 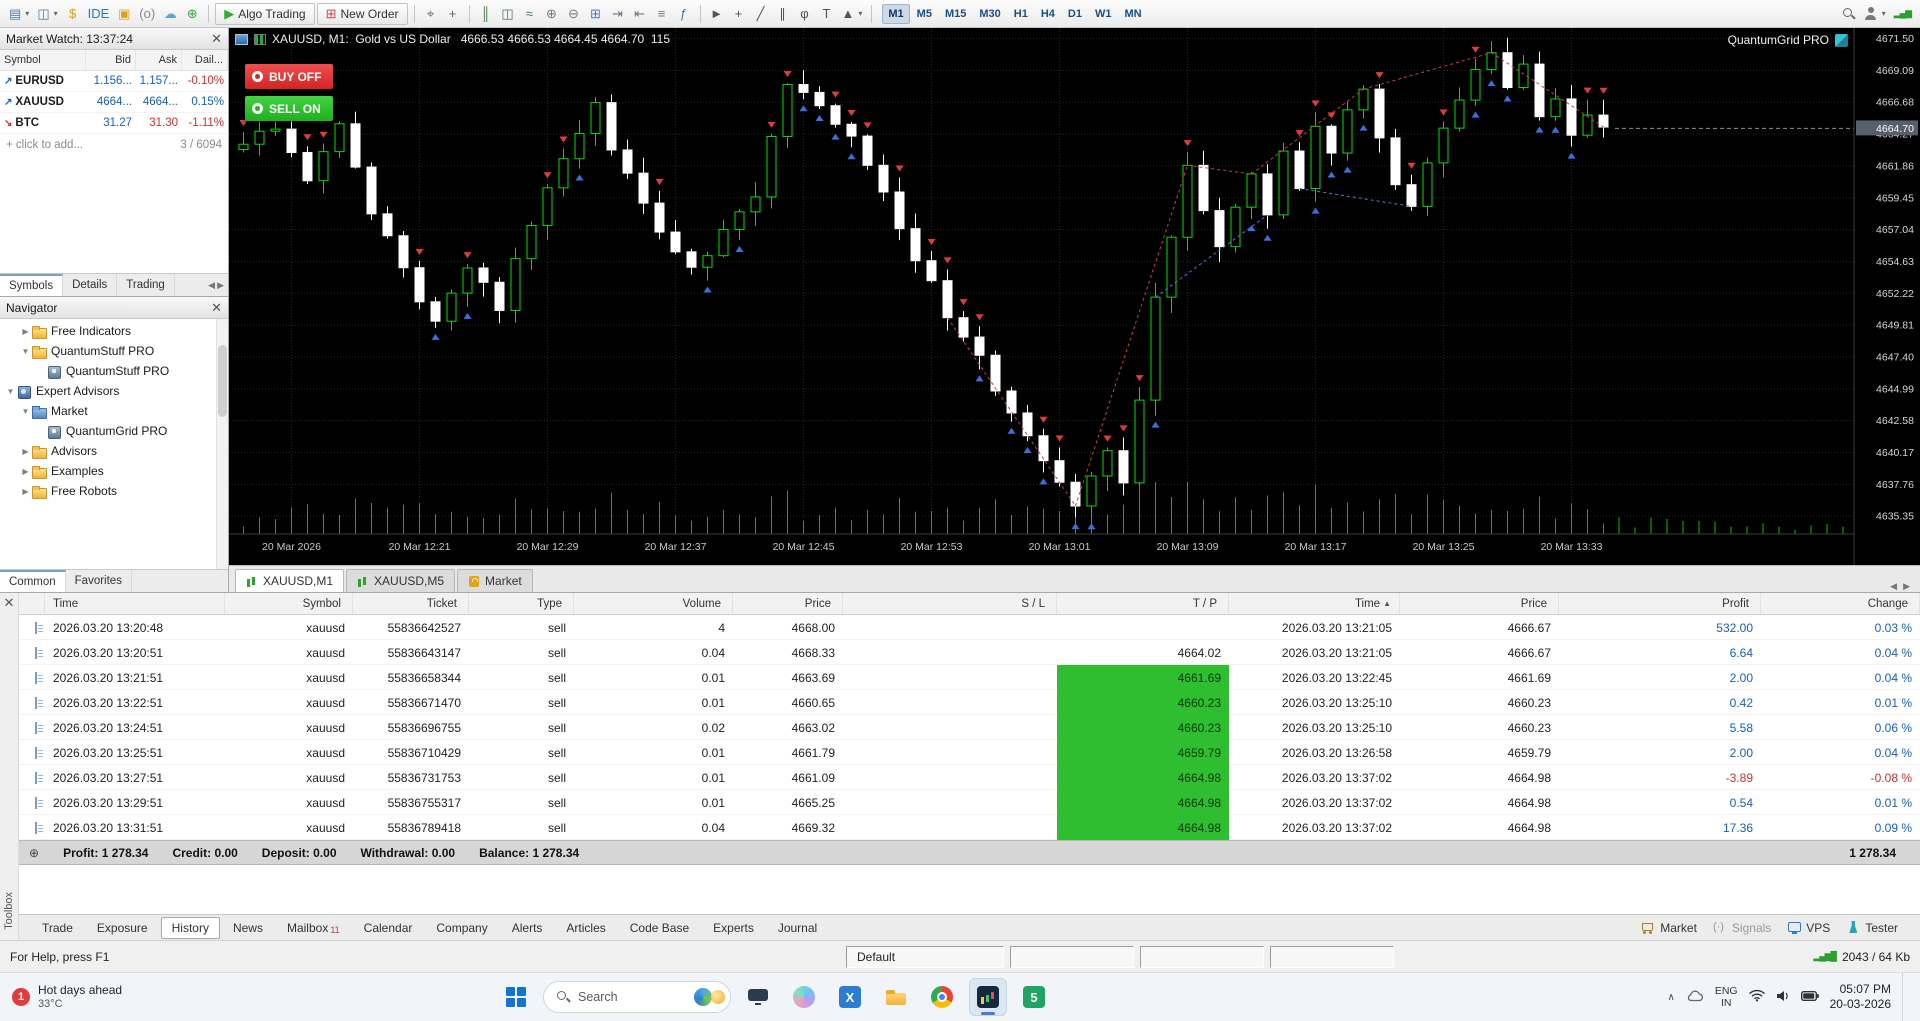 I want to click on copilot-app-icon, so click(x=804, y=997).